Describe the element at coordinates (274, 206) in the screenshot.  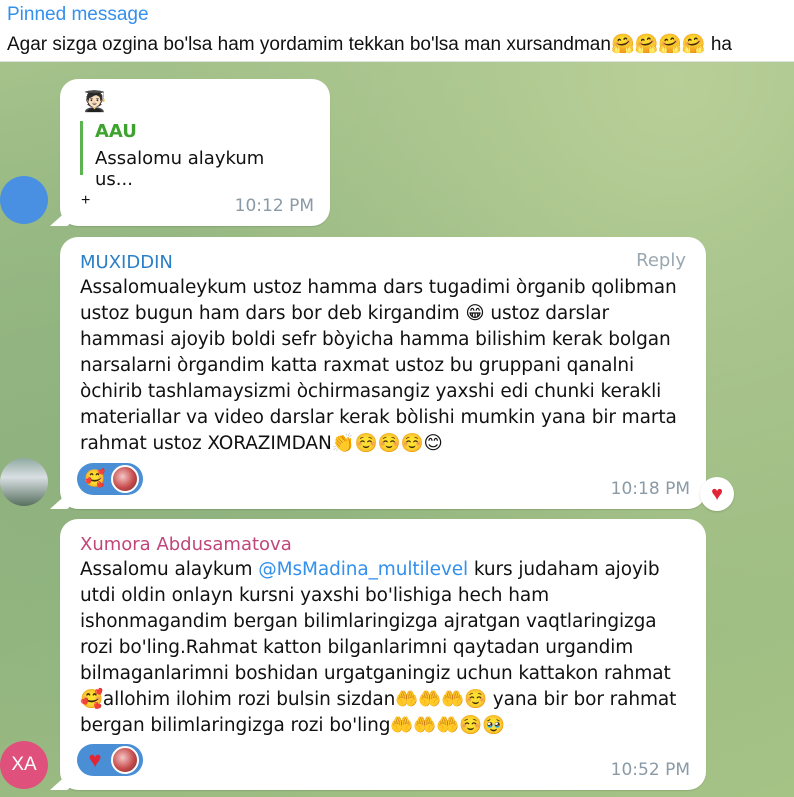
I see `message-time: 10:12 PM` at that location.